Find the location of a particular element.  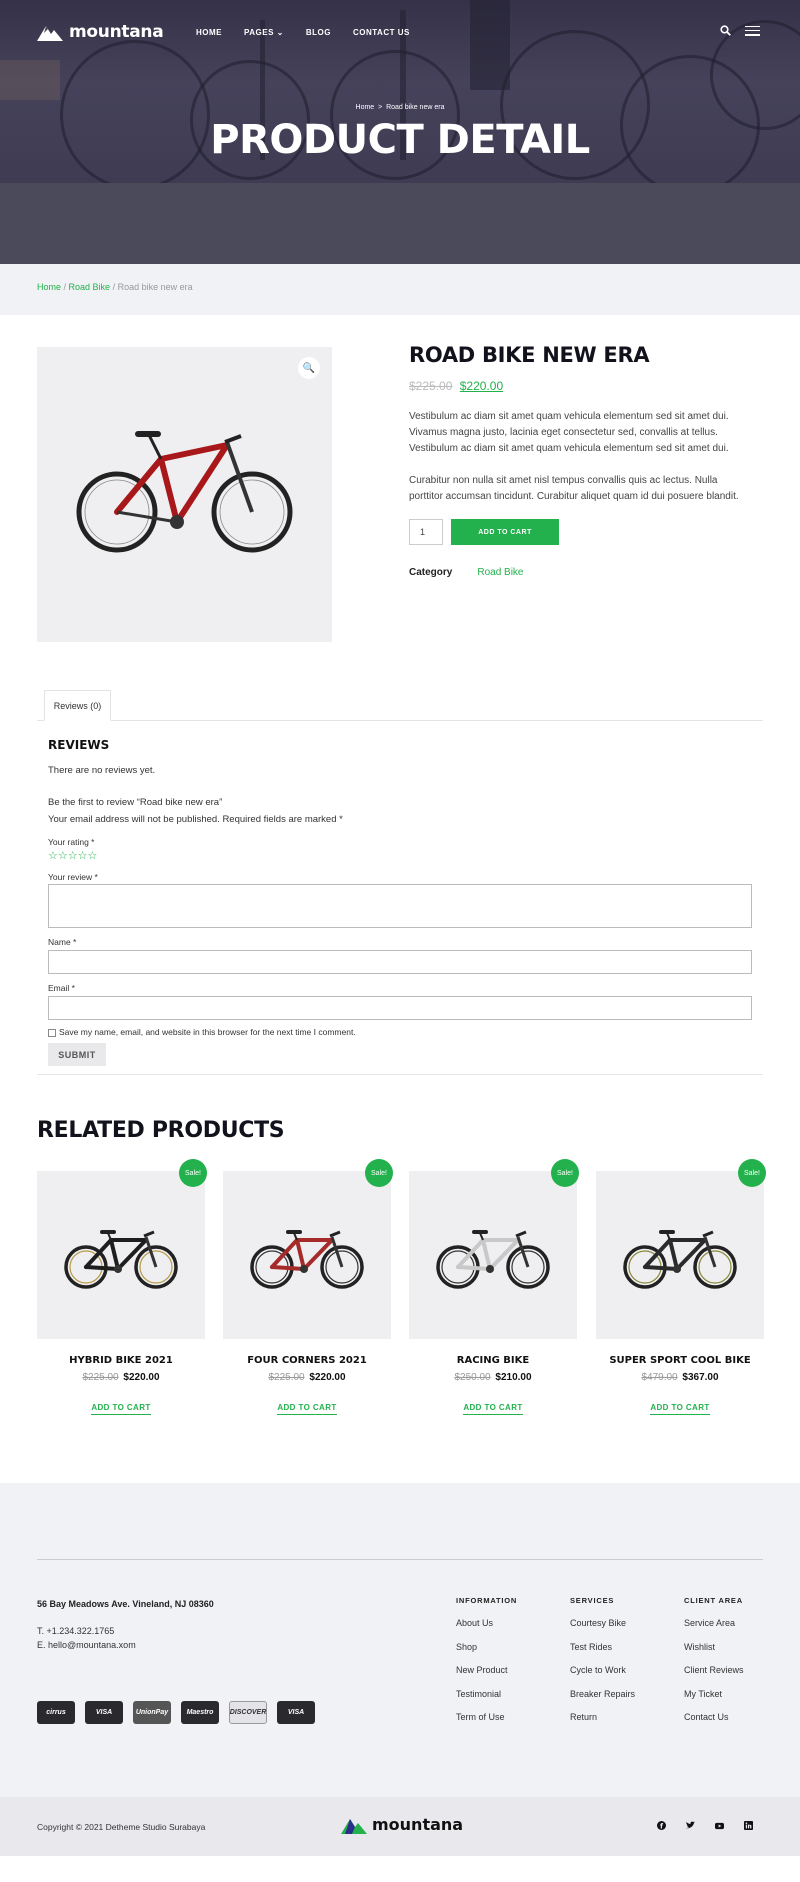

product-card-name: RACING BIKE is located at coordinates (493, 1360).